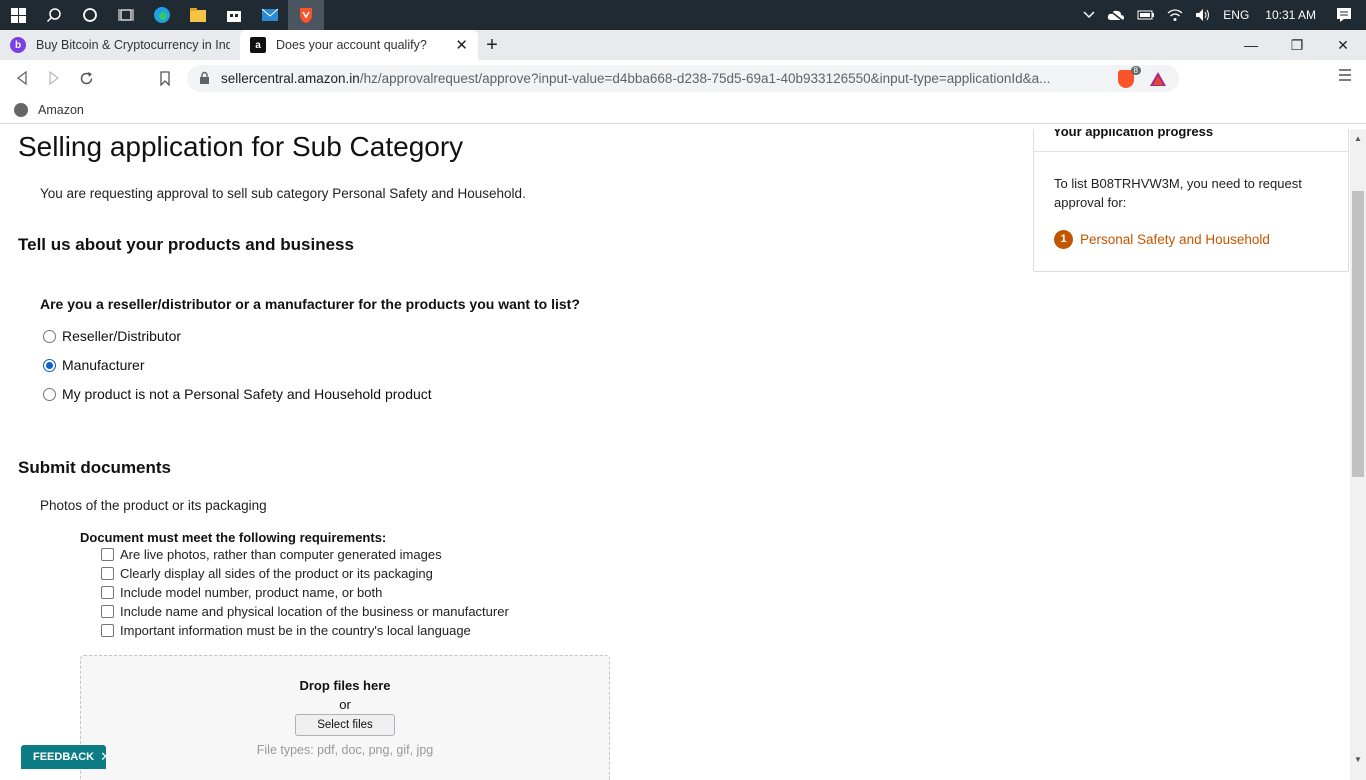 Image resolution: width=1366 pixels, height=780 pixels. I want to click on chevron-up-icon, so click(1089, 15).